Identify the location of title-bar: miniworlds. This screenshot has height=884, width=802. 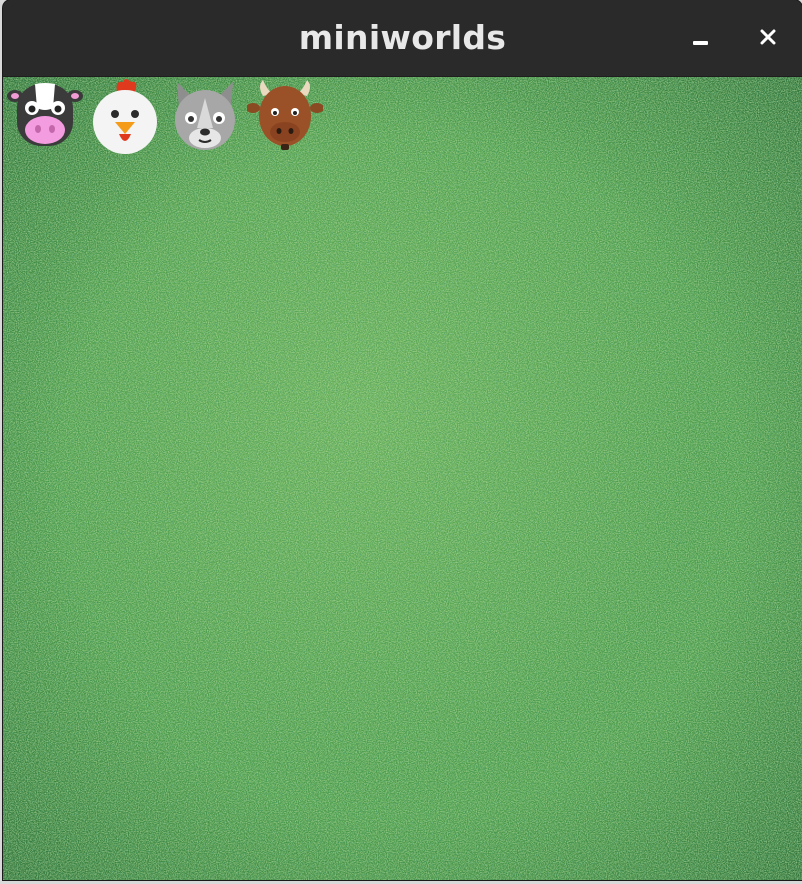
(402, 38).